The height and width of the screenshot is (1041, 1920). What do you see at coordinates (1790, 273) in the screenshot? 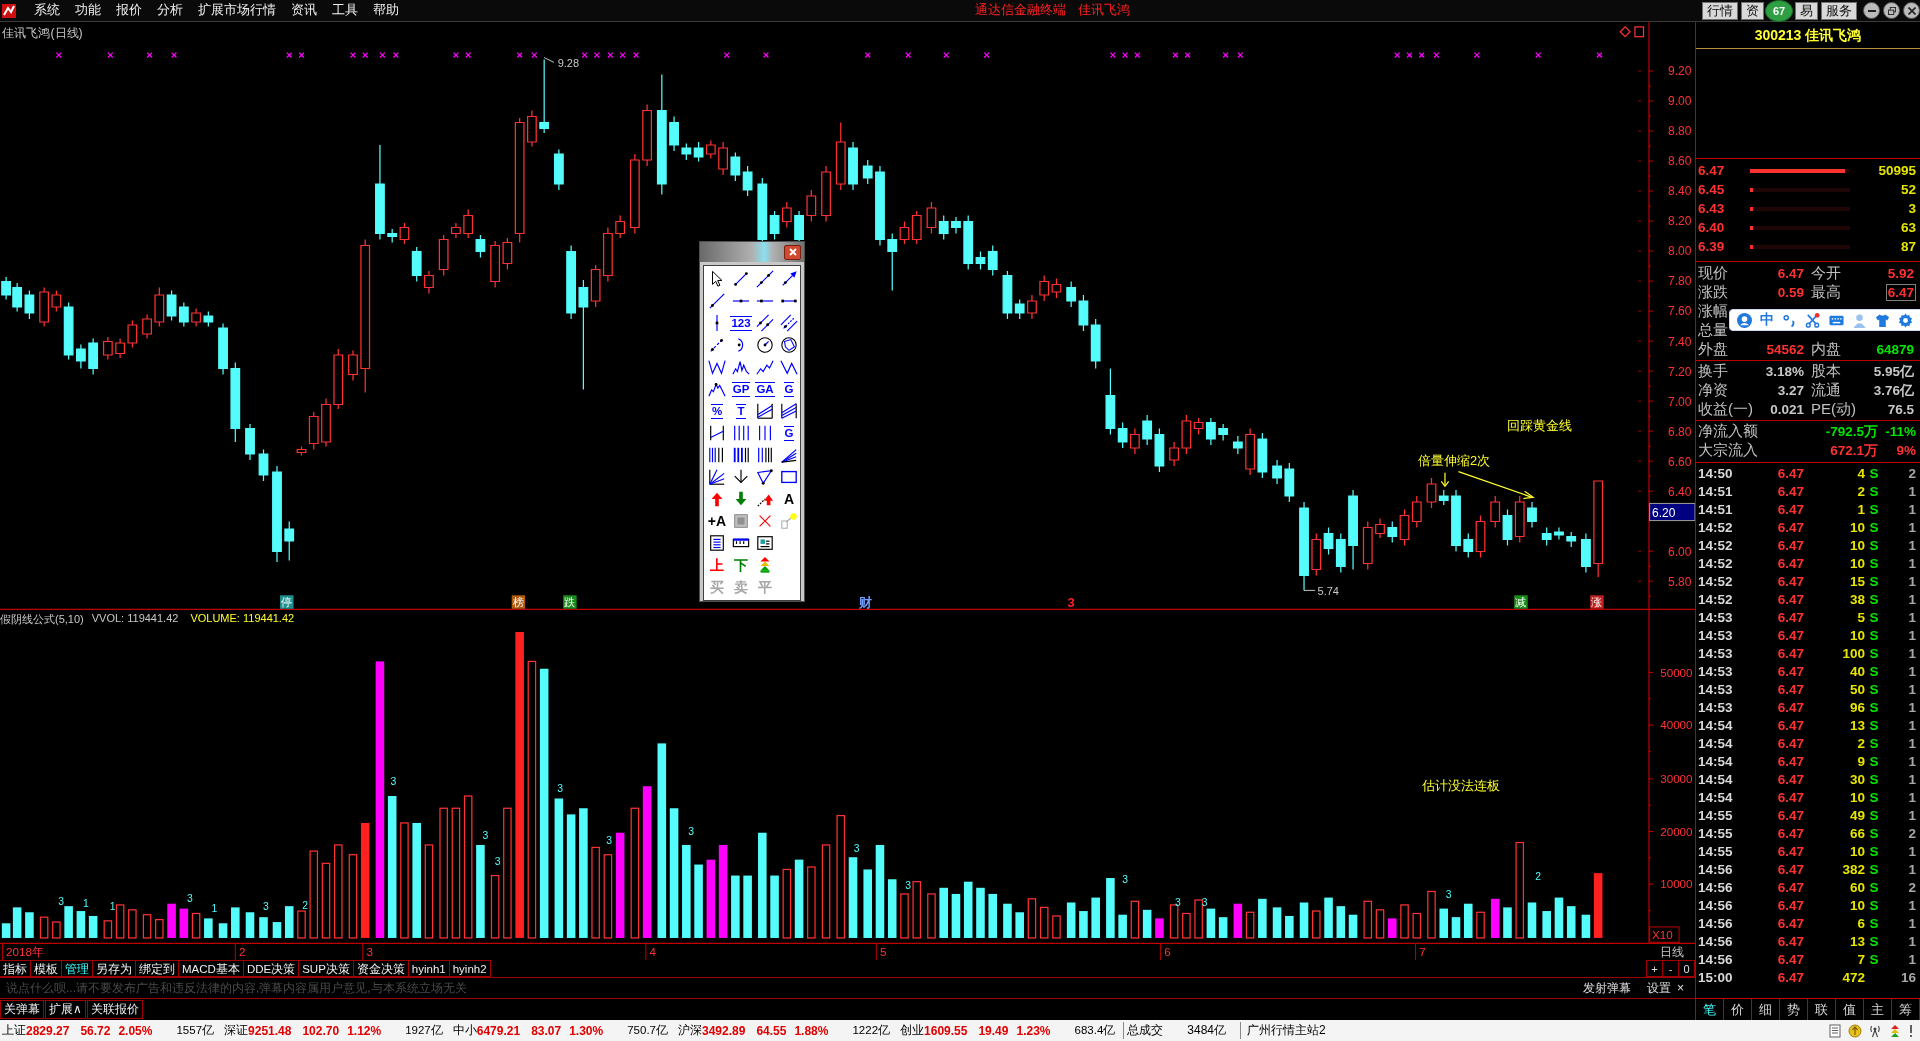
I see `quote-value: 6.47` at bounding box center [1790, 273].